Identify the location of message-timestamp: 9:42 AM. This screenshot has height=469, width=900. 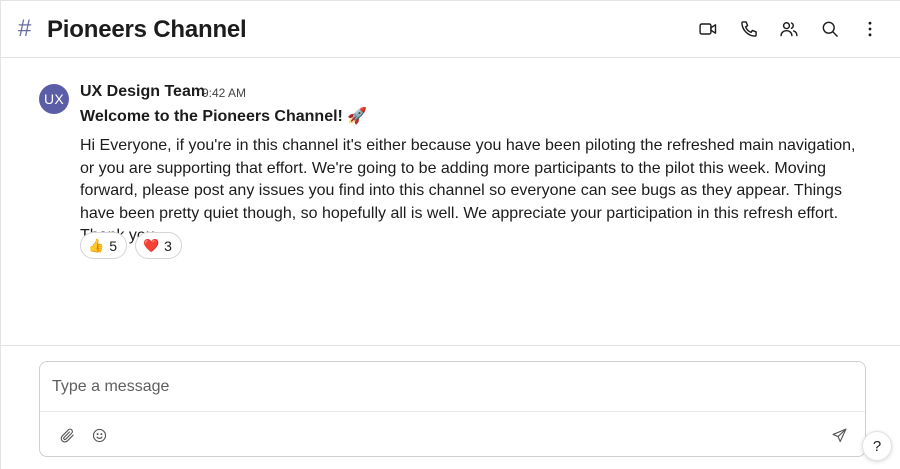
(224, 93).